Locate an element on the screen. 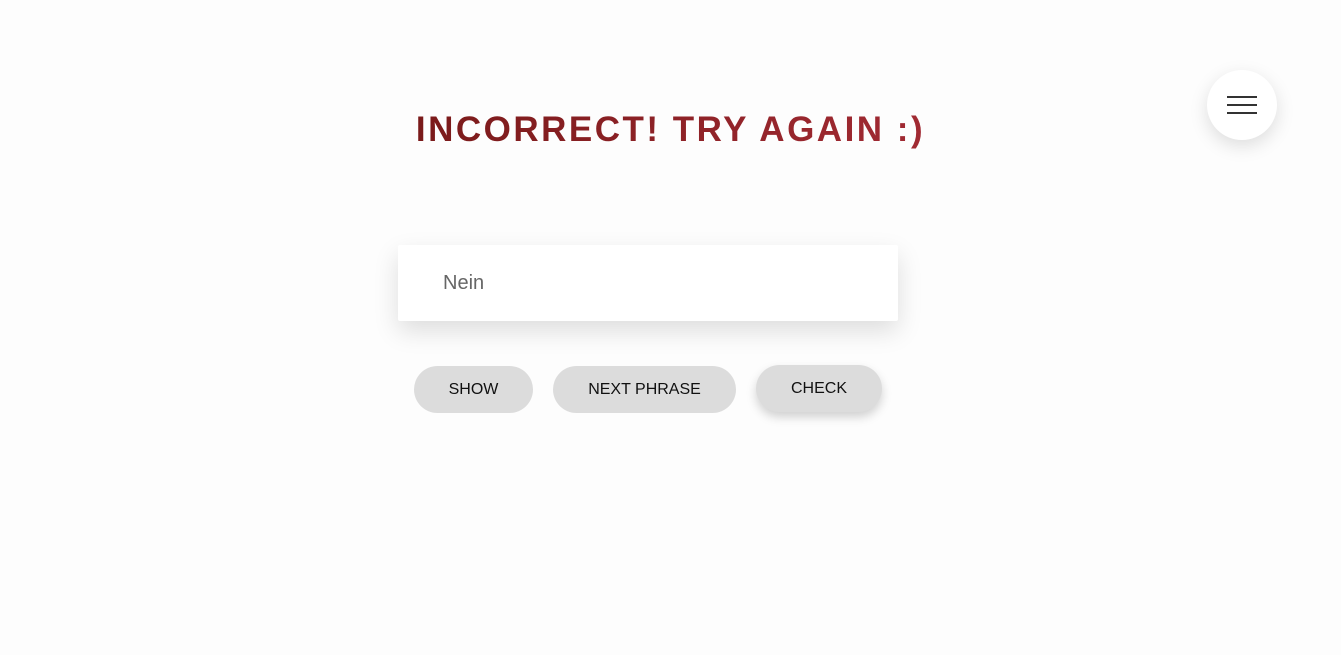  show-button: SHOW is located at coordinates (473, 389).